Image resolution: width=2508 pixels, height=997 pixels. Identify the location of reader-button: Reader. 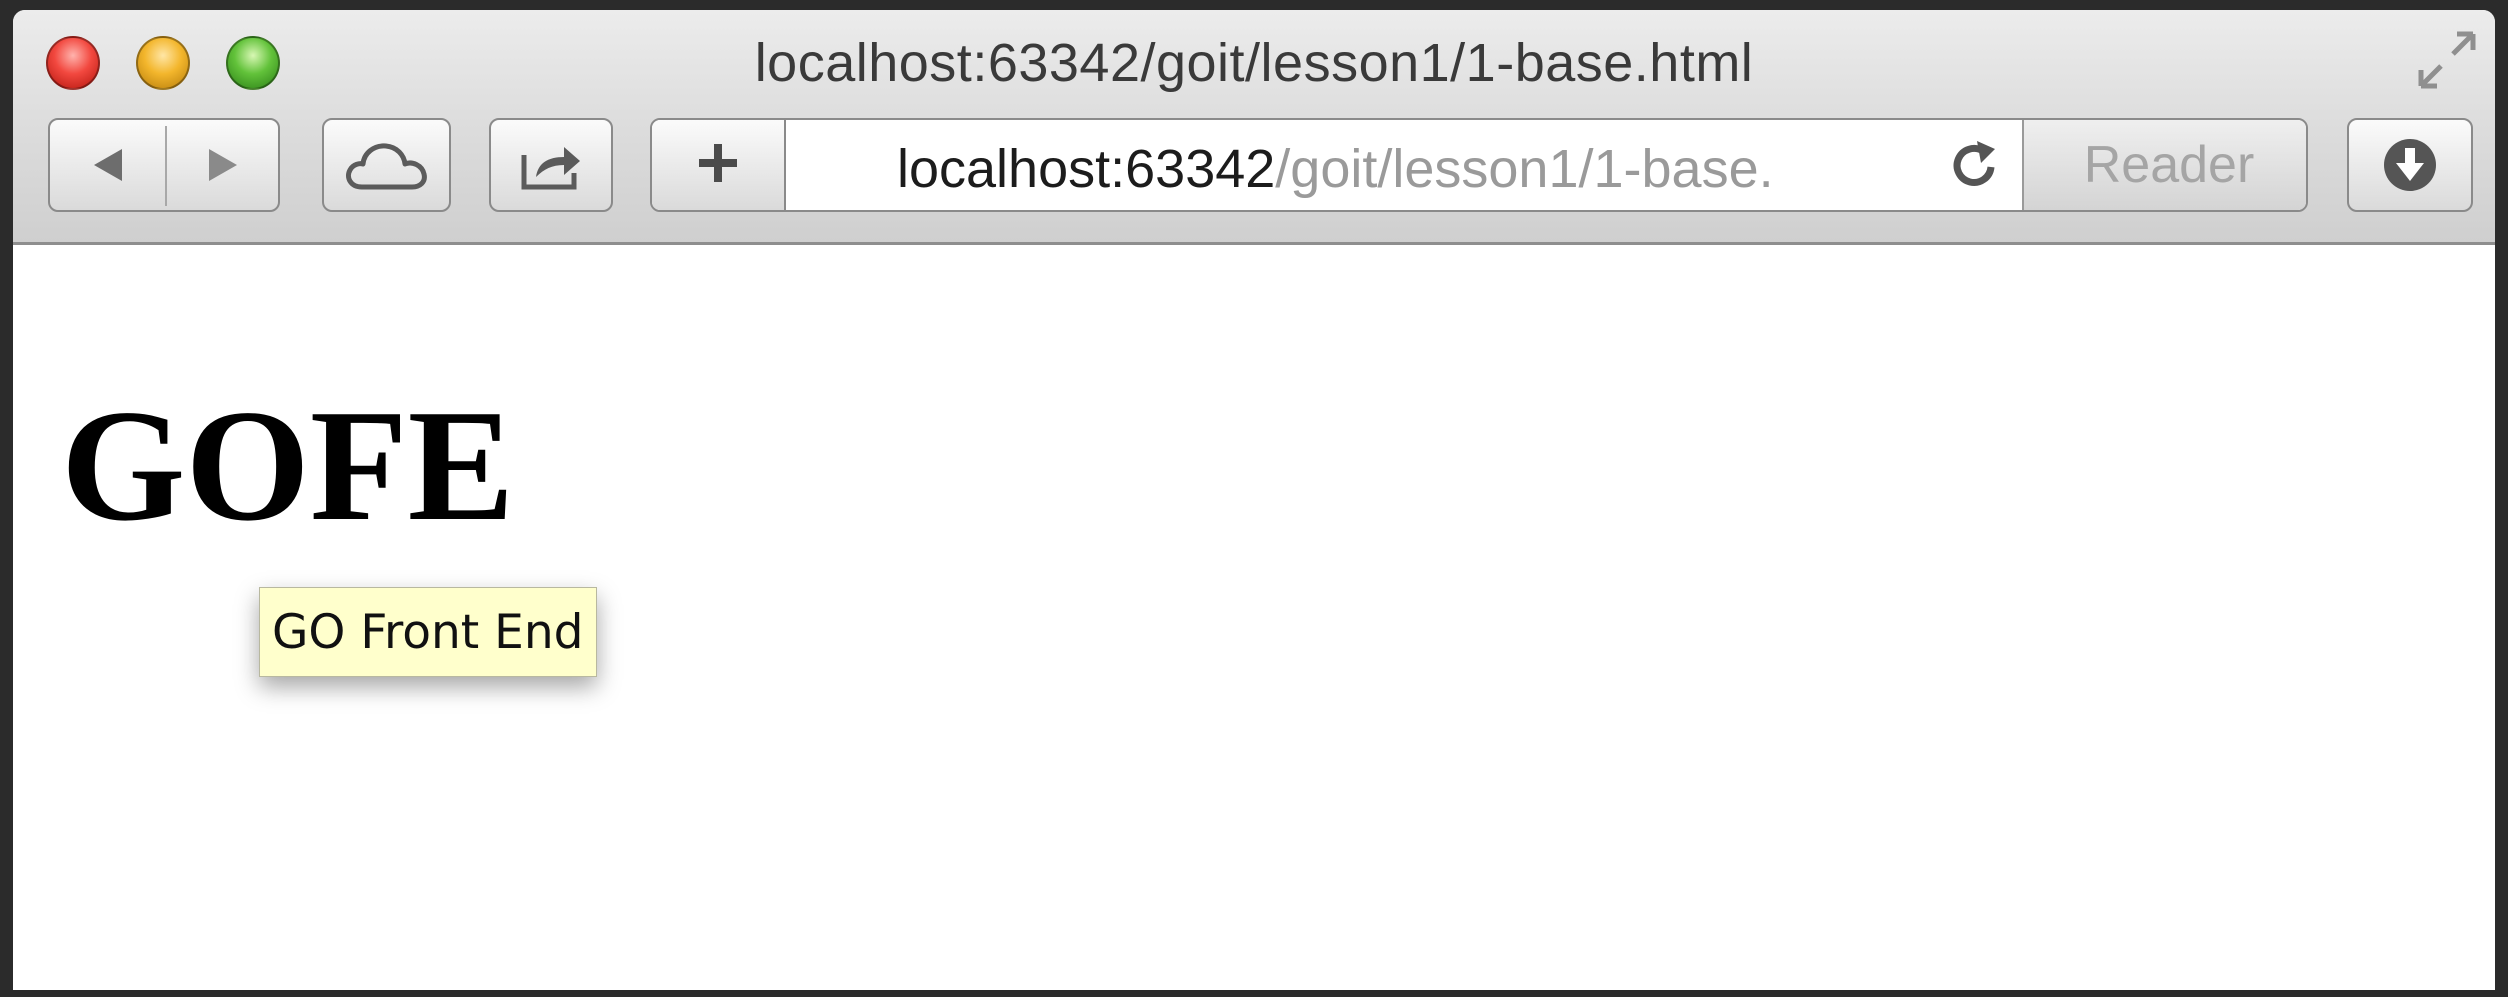
(2164, 165).